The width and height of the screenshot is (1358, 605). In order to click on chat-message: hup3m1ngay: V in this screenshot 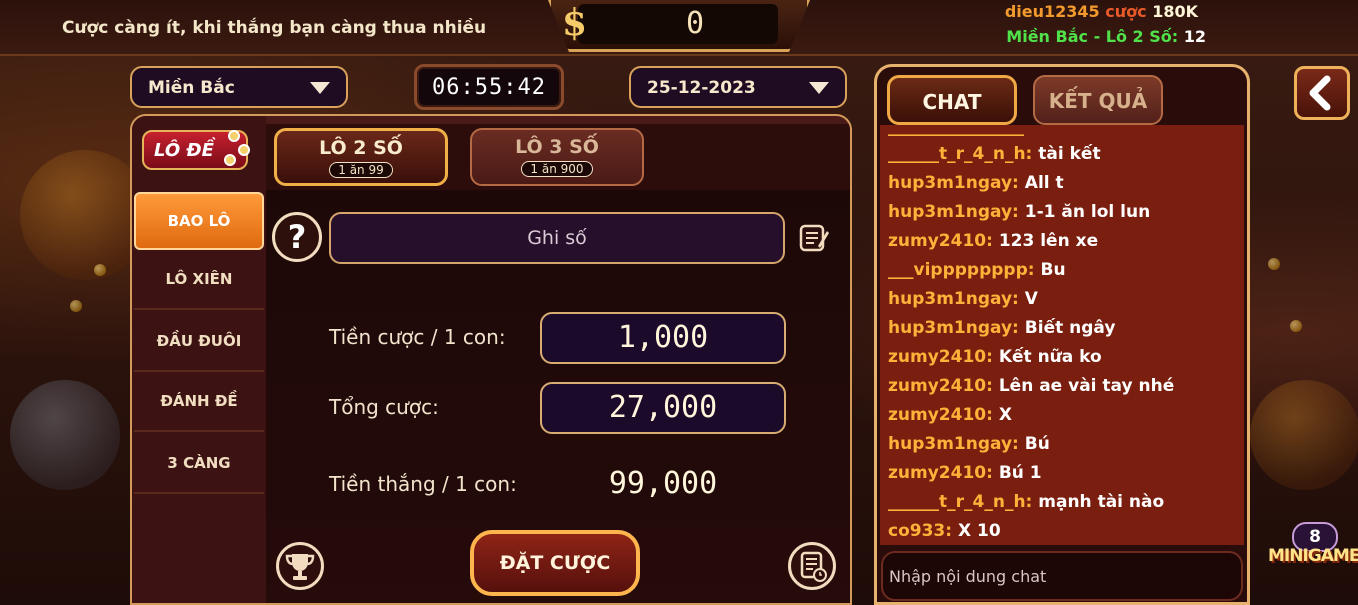, I will do `click(963, 299)`.